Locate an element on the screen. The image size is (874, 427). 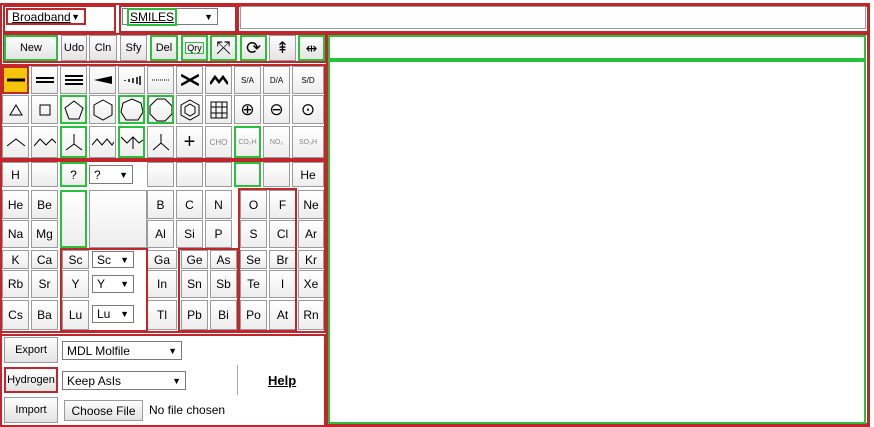
hash-bond-tool is located at coordinates (131, 80).